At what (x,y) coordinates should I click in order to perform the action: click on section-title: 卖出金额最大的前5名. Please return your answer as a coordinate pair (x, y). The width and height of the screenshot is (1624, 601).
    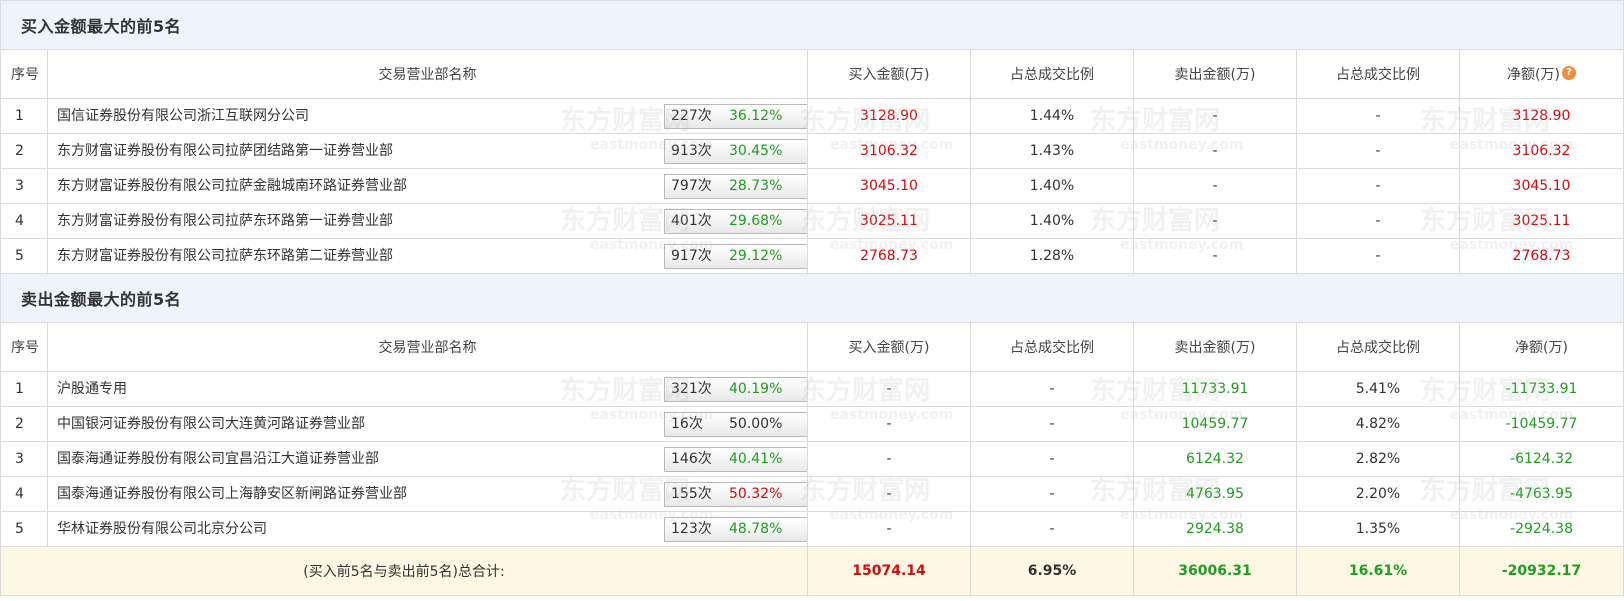
    Looking at the image, I should click on (812, 298).